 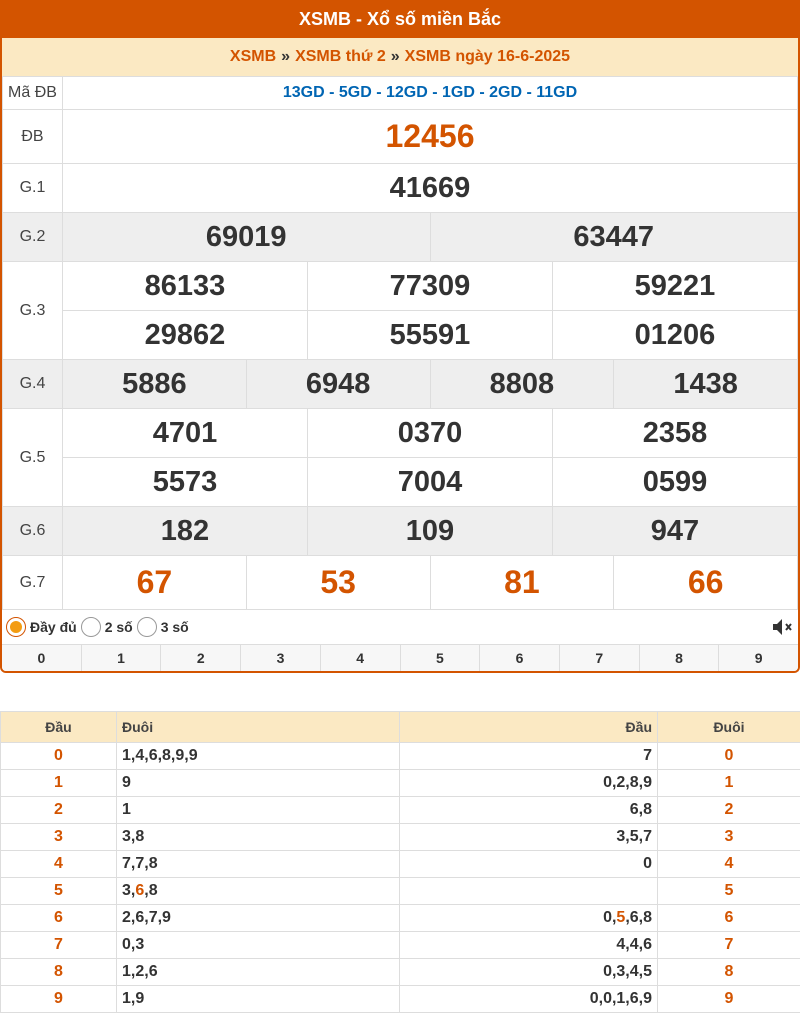 I want to click on prize-label: ĐB, so click(x=32, y=136).